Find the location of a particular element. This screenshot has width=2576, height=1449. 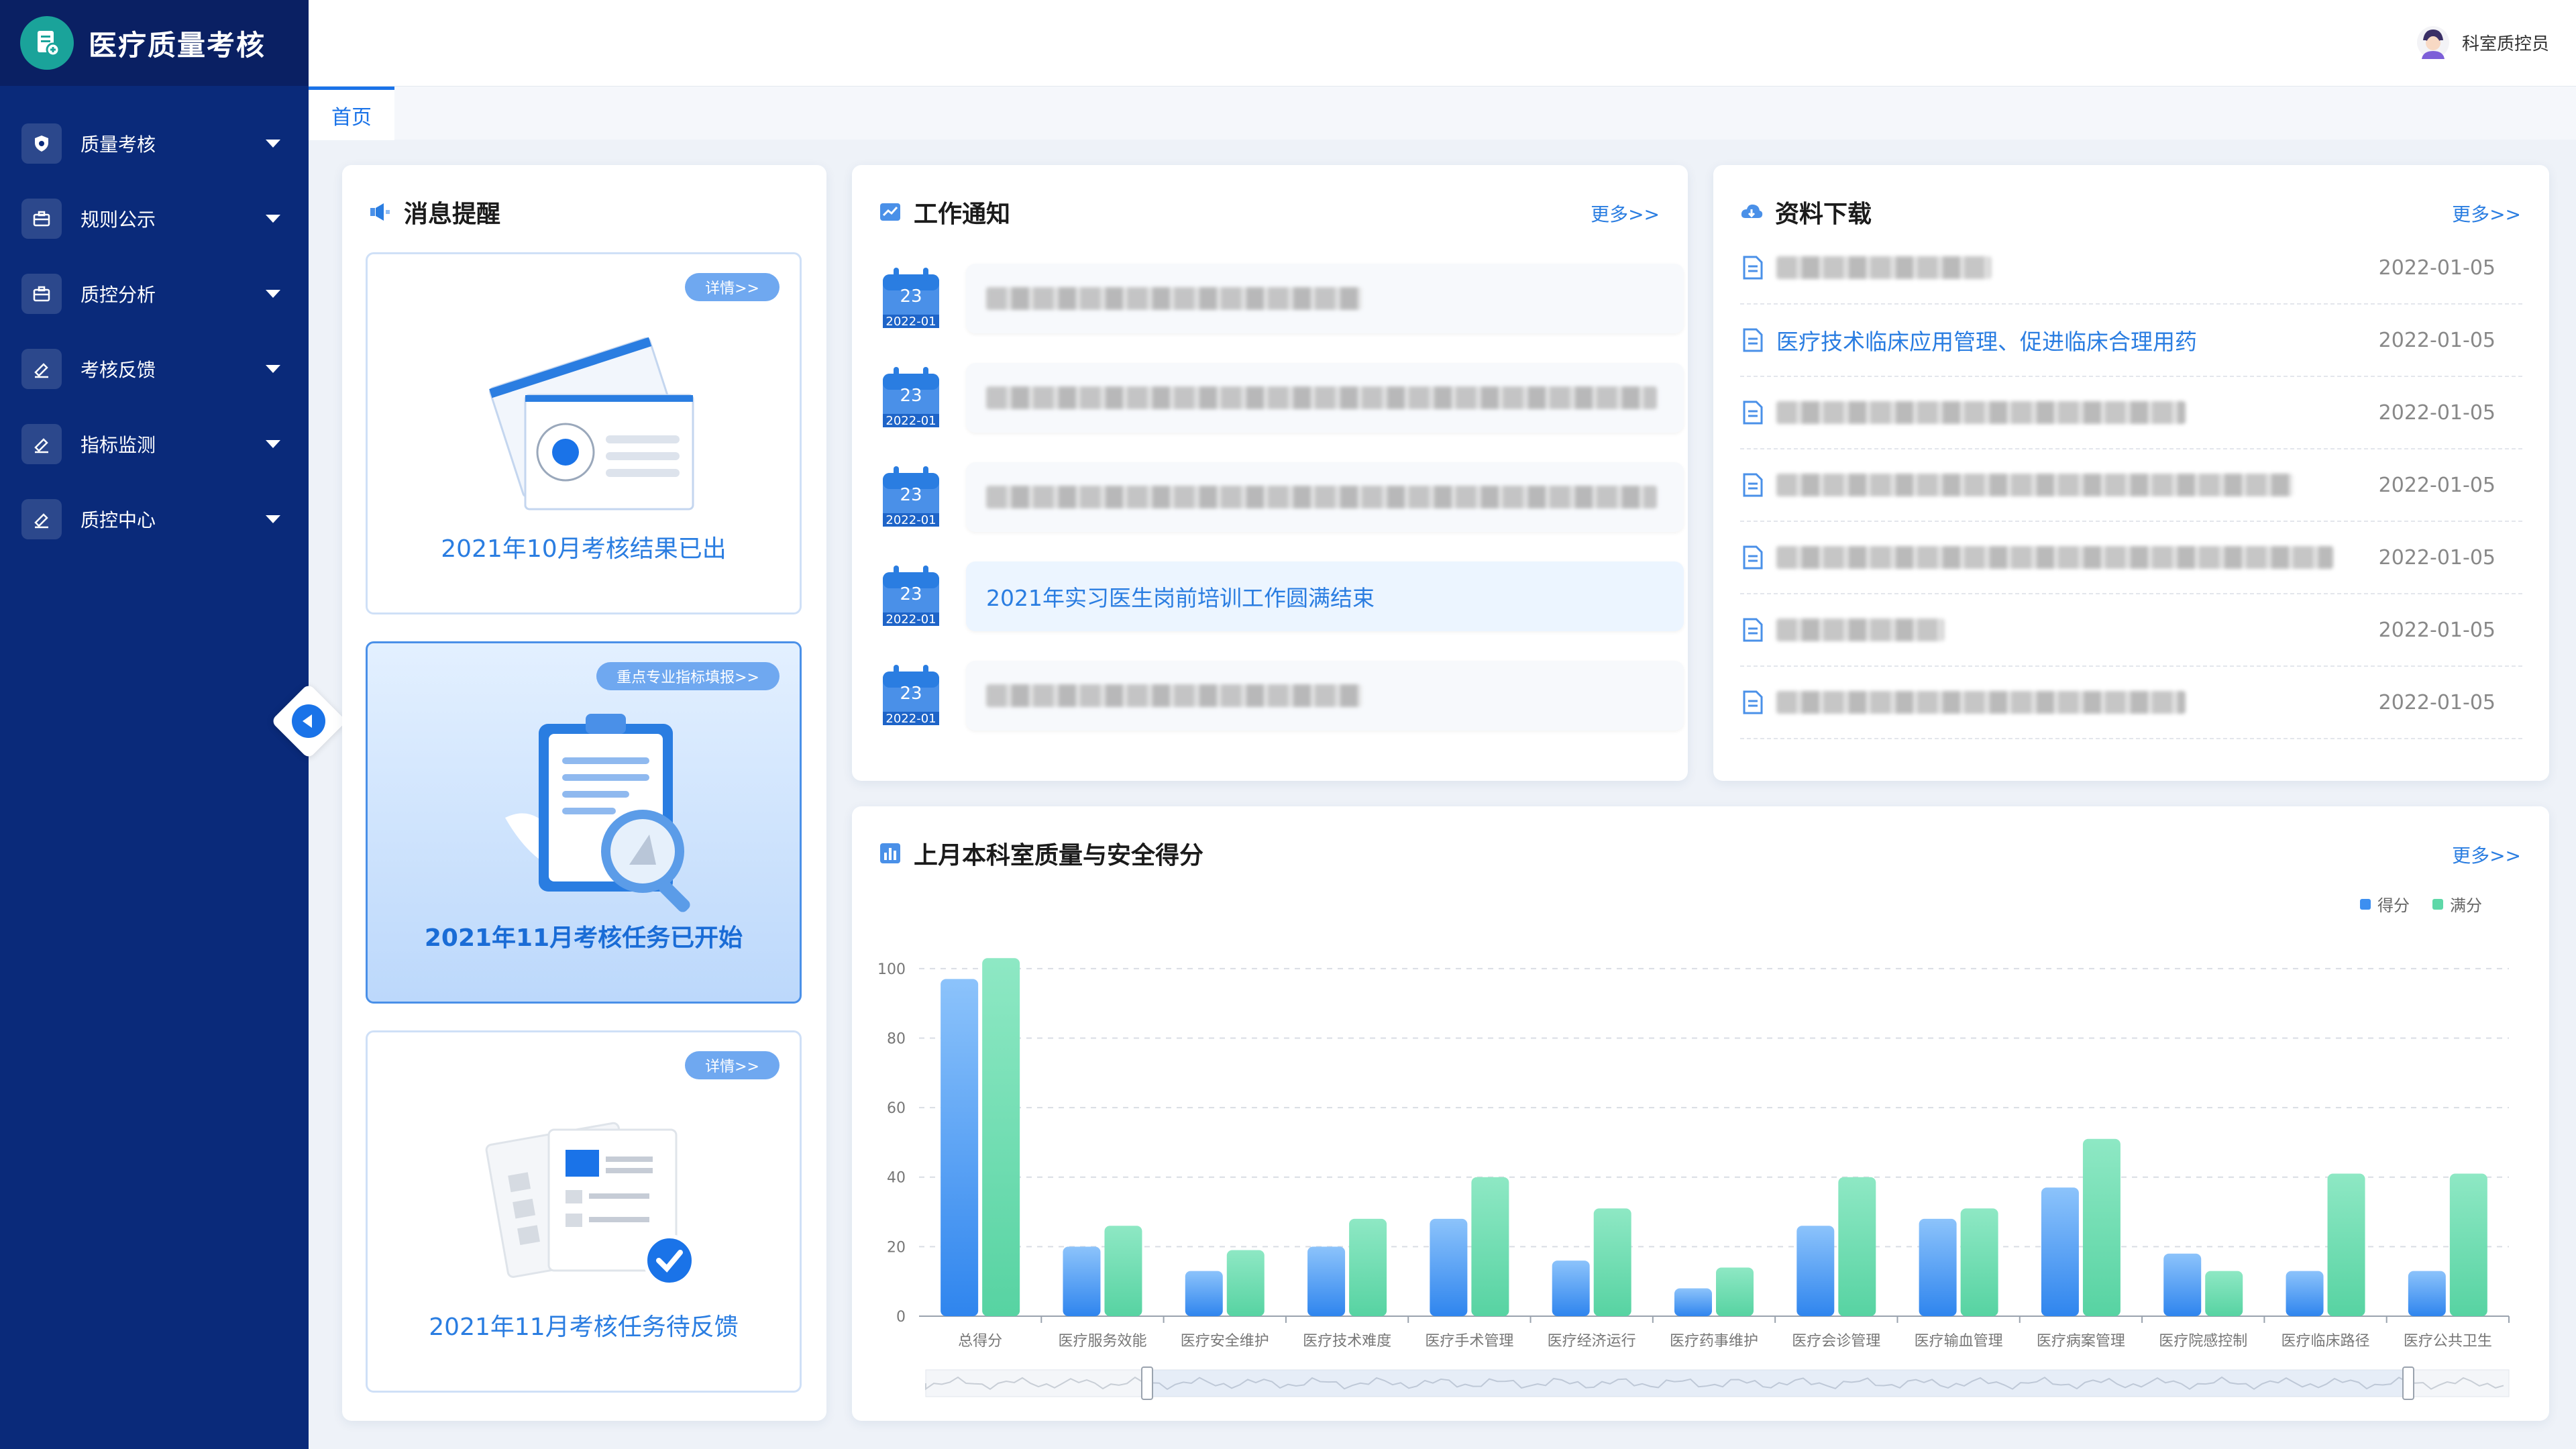

sidebar-item-label: 质量考核 is located at coordinates (118, 144).